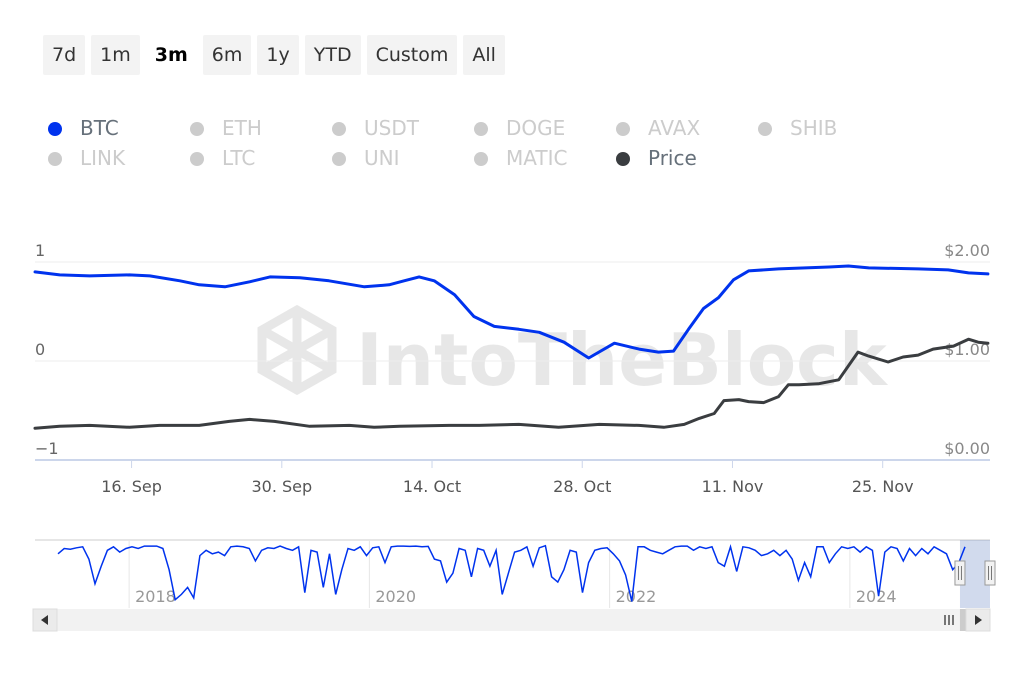 Image resolution: width=1024 pixels, height=683 pixels. What do you see at coordinates (622, 360) in the screenshot?
I see `watermark-text: IntoTheBlock` at bounding box center [622, 360].